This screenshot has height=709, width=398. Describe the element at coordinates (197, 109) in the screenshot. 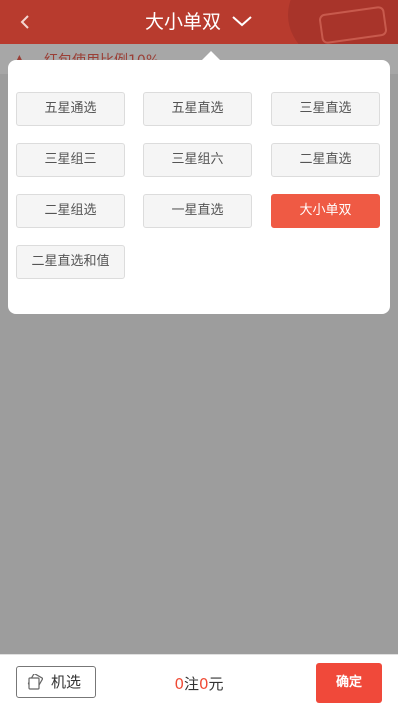

I see `play-option-wuxing-zhixuan: 五星直选` at that location.